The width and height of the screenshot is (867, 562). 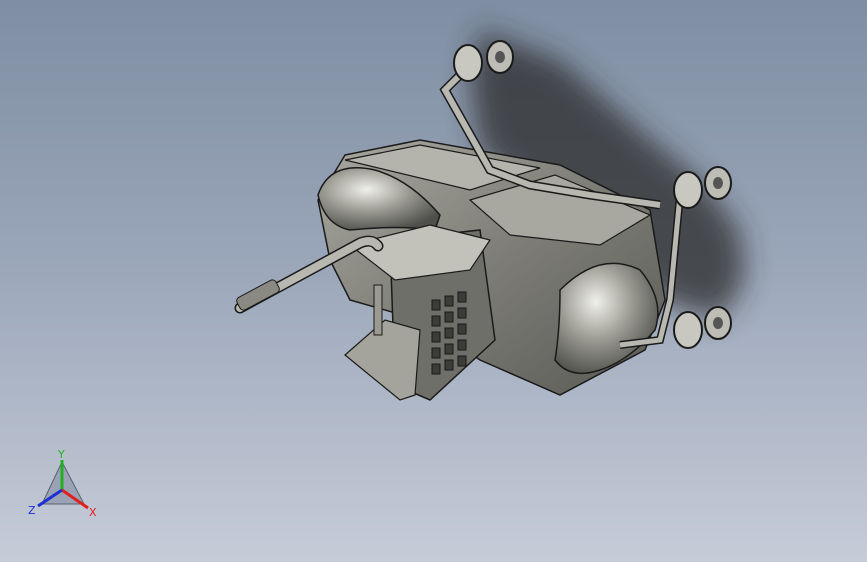 I want to click on x-axis-label: X, so click(x=93, y=512).